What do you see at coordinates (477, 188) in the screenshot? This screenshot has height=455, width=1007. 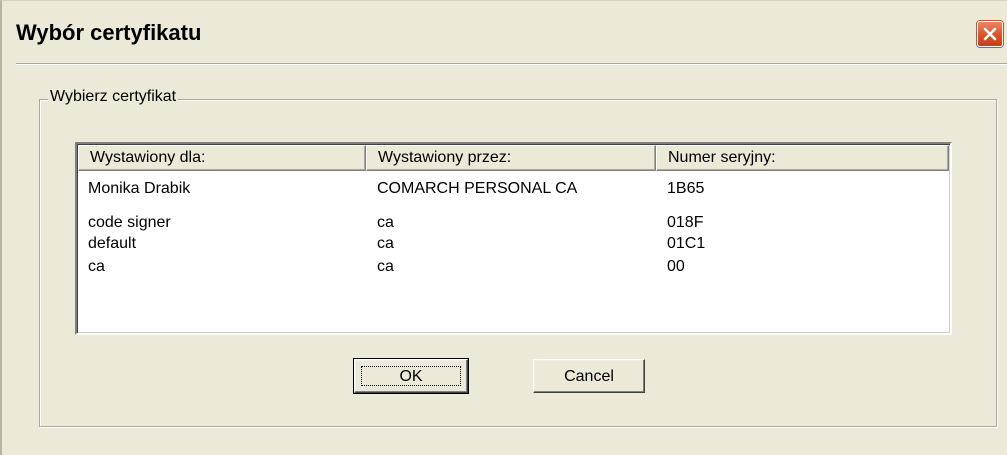 I see `cell-issued-by: COMARCH PERSONAL CA` at bounding box center [477, 188].